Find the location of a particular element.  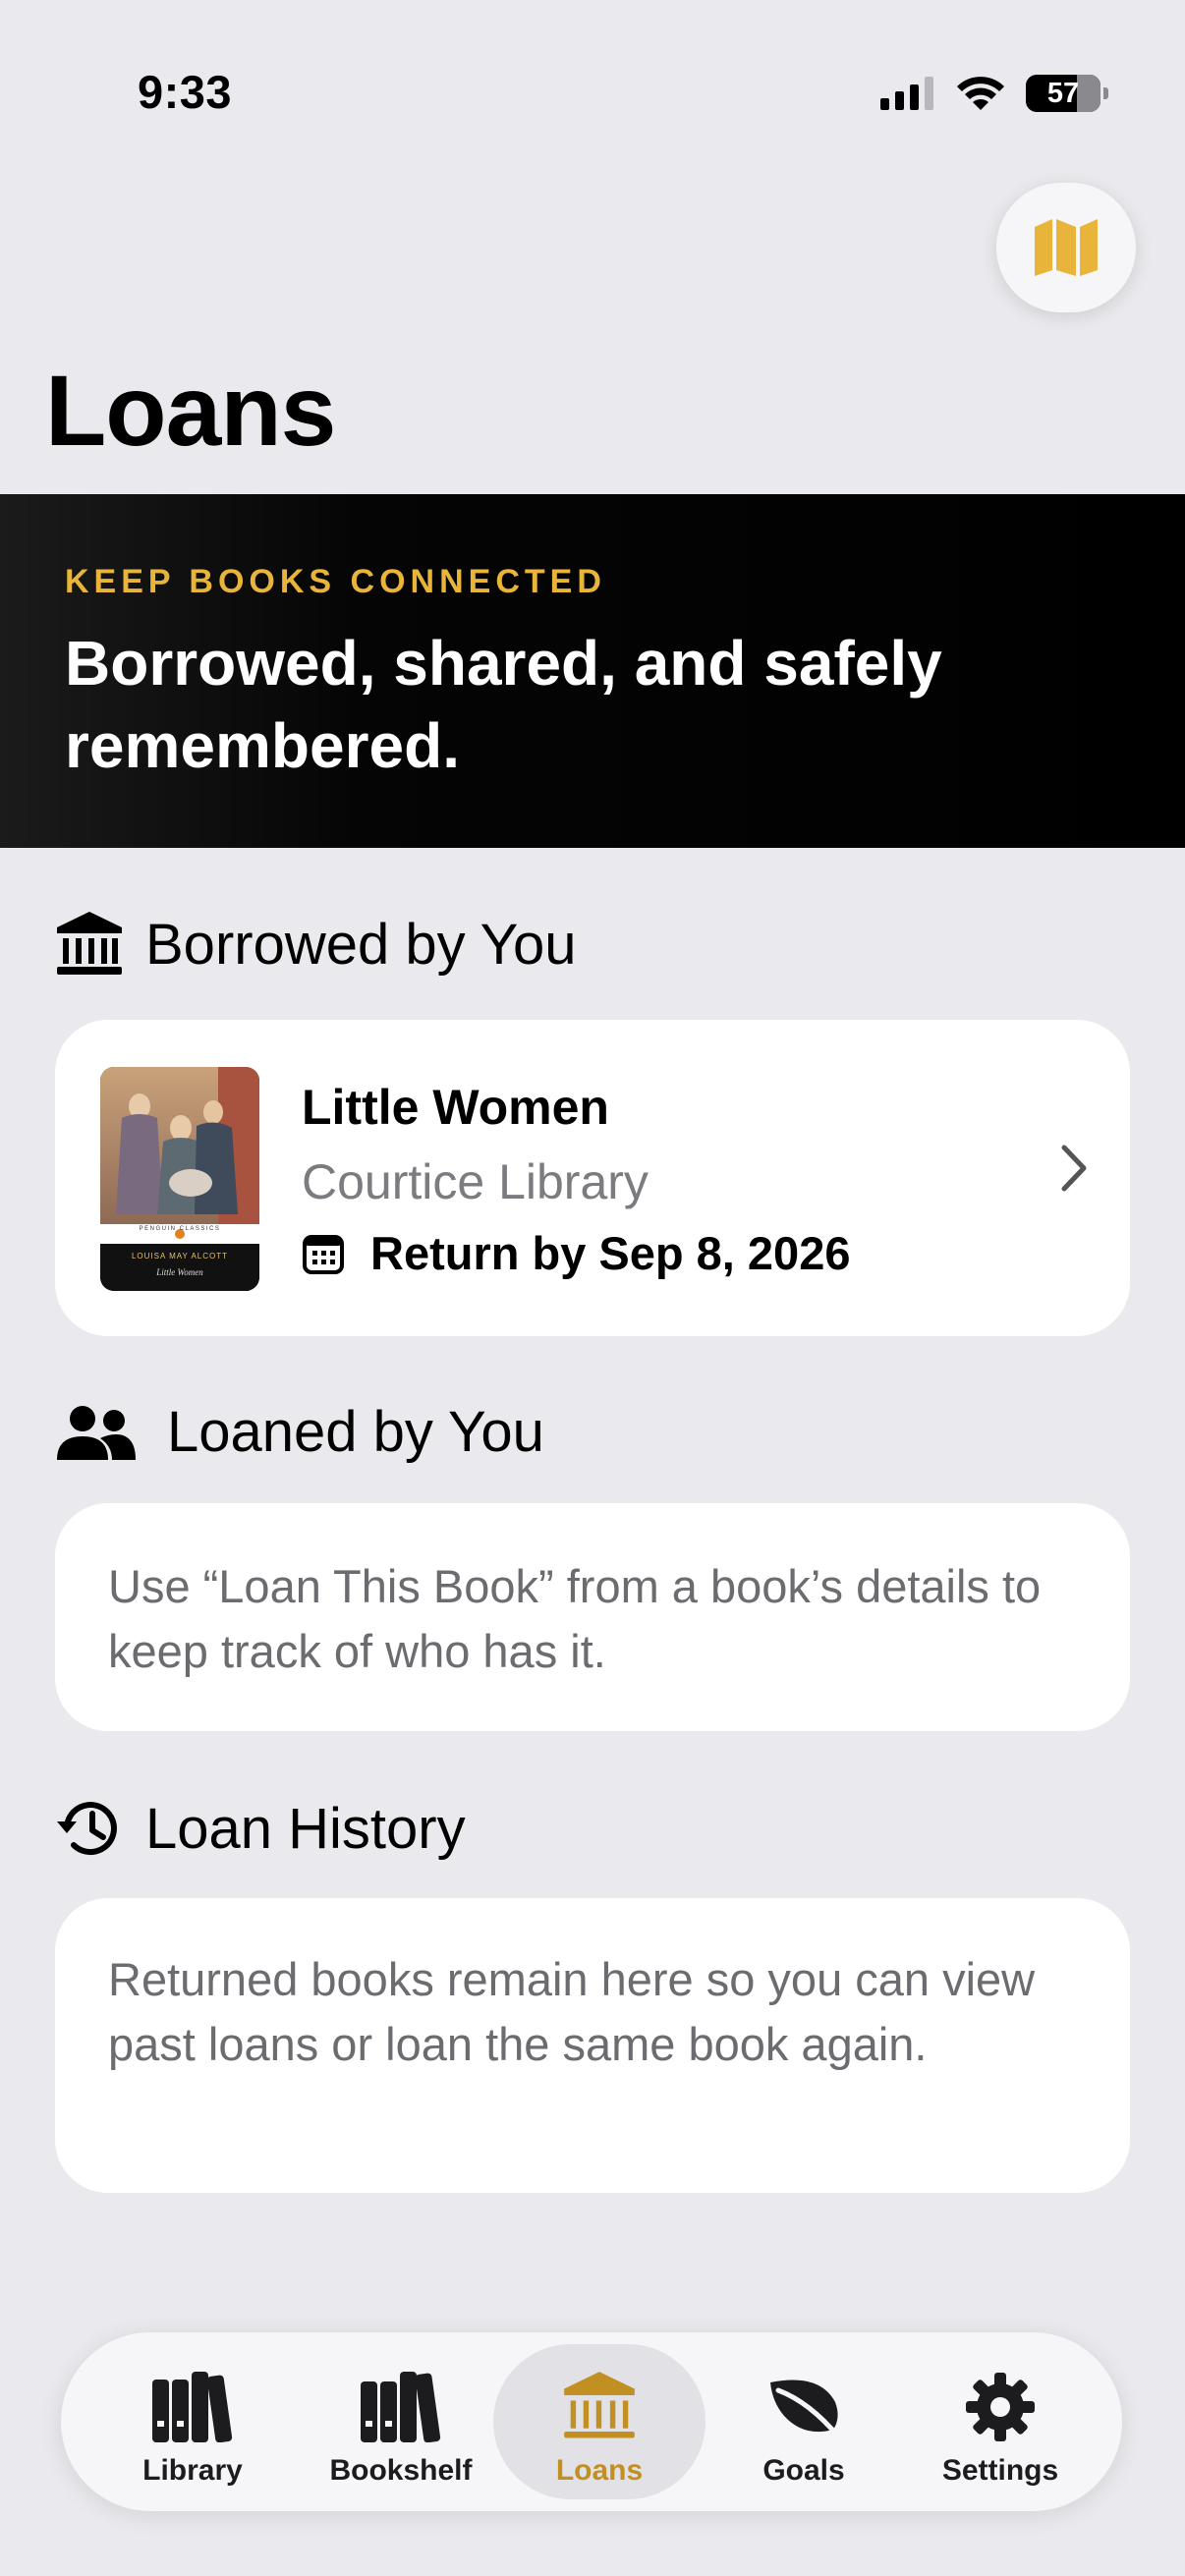

tab-loans: Loans is located at coordinates (599, 2421).